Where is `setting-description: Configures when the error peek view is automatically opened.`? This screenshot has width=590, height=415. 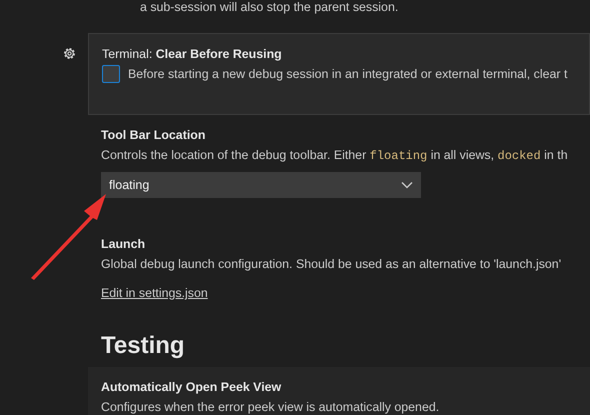
setting-description: Configures when the error peek view is automatically opened. is located at coordinates (270, 406).